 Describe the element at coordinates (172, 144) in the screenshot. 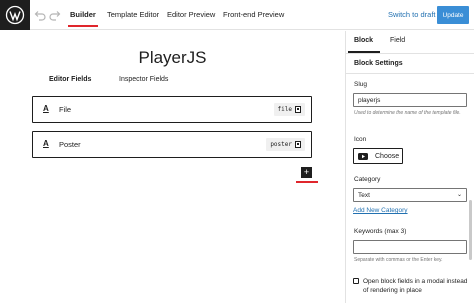

I see `field-row-poster: A Poster poster` at that location.